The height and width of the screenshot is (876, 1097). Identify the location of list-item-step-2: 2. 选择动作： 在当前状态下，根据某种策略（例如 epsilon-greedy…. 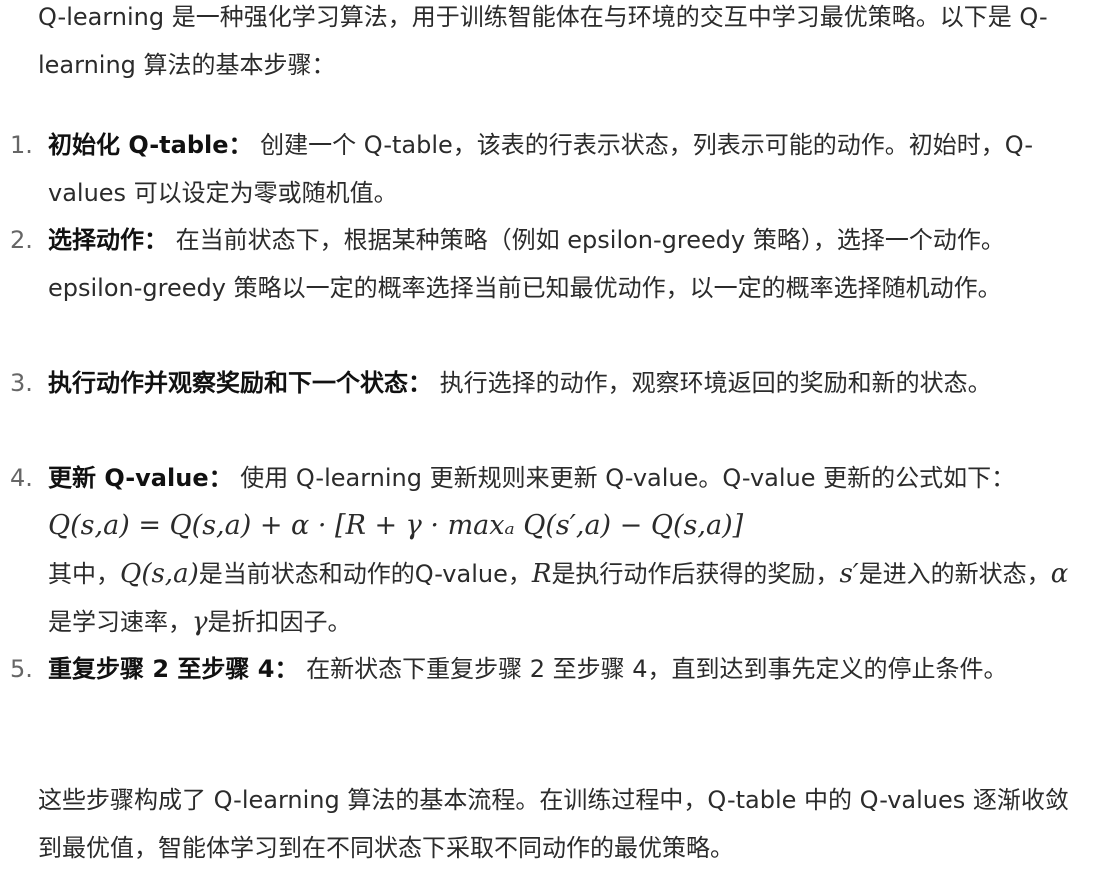
(550, 264).